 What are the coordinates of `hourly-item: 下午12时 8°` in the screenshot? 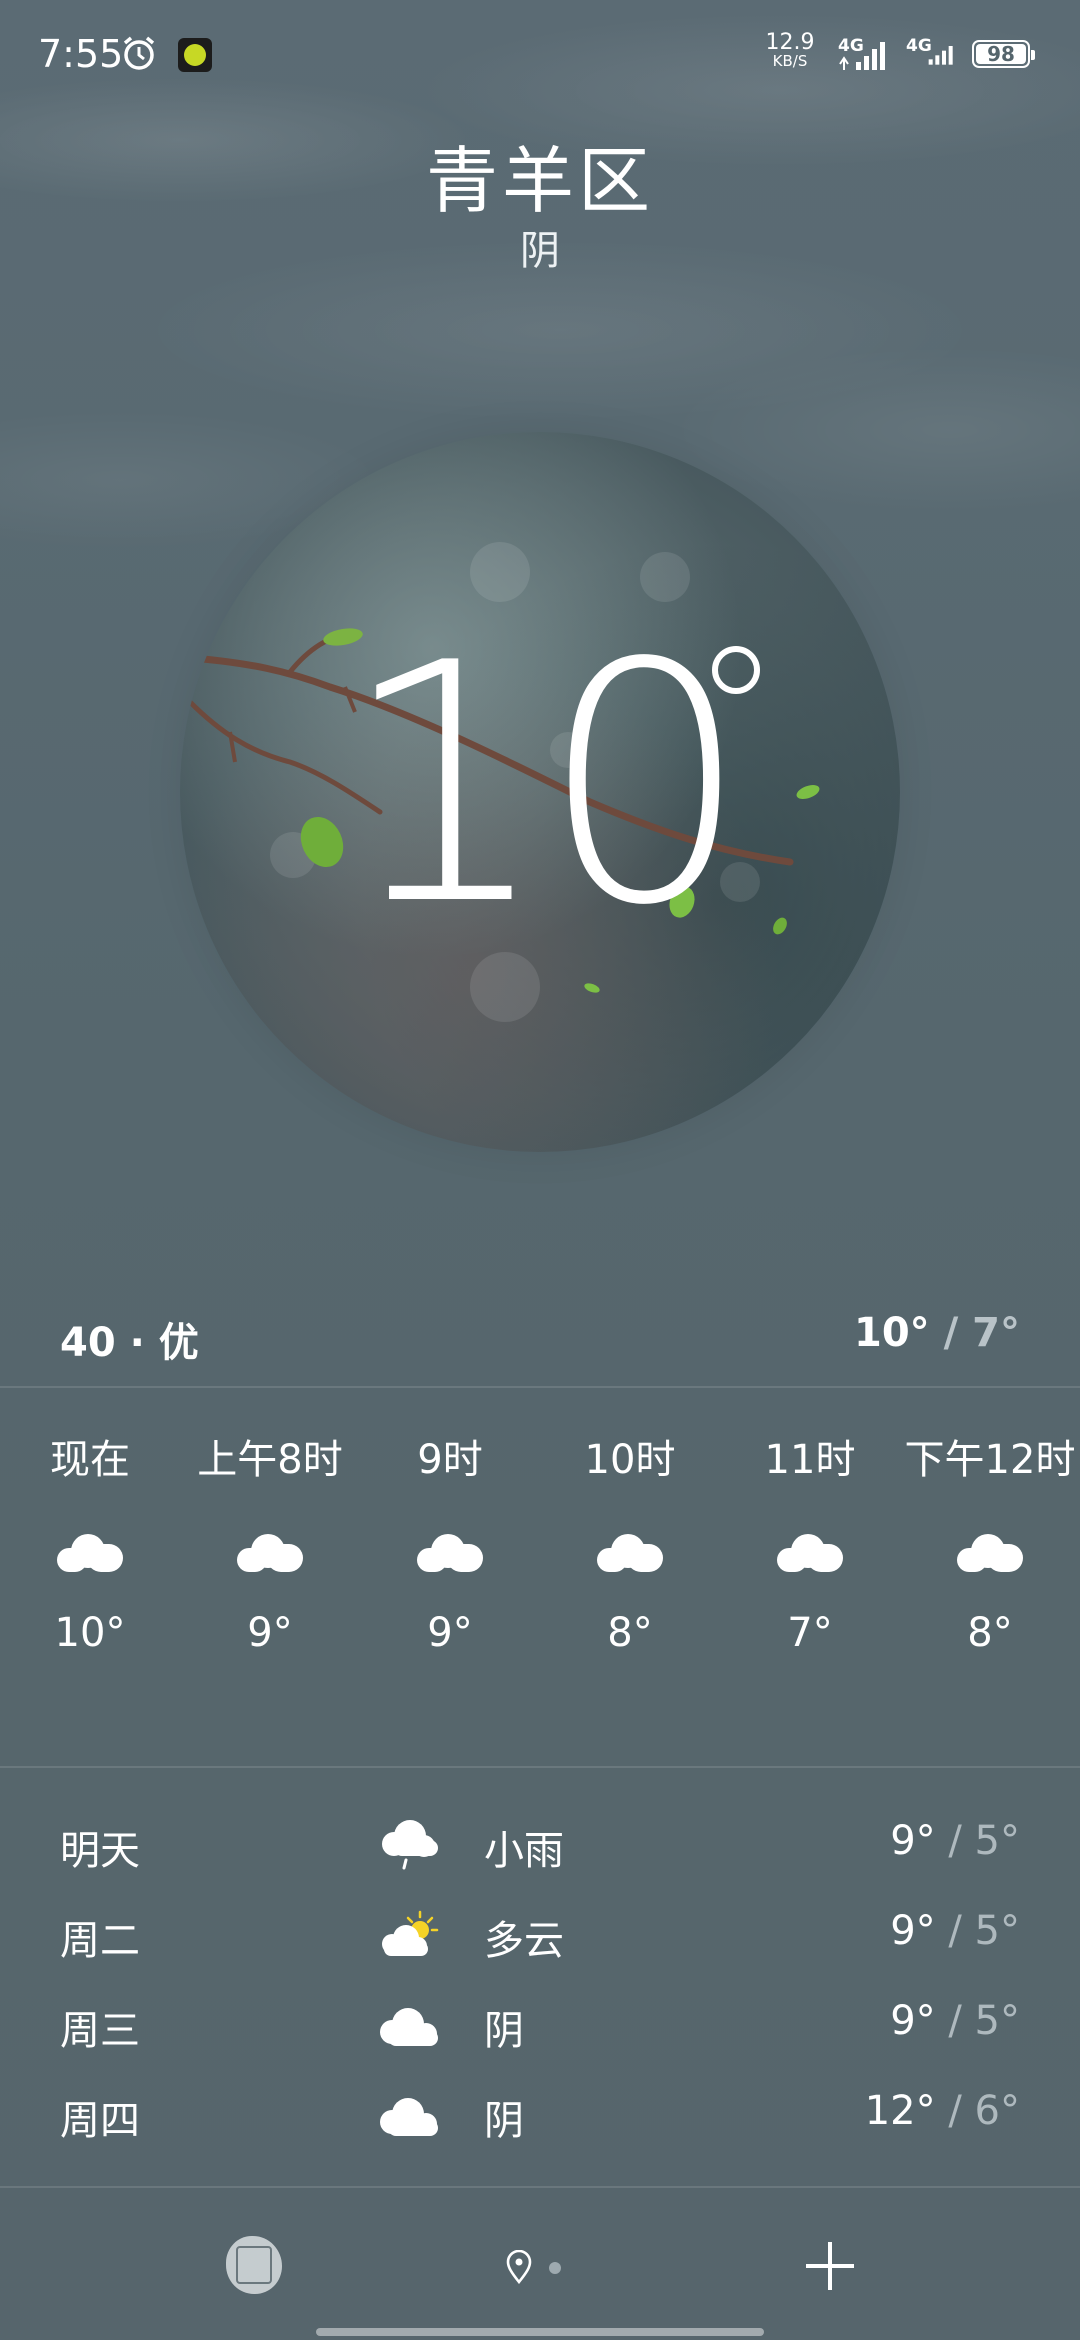 It's located at (990, 1543).